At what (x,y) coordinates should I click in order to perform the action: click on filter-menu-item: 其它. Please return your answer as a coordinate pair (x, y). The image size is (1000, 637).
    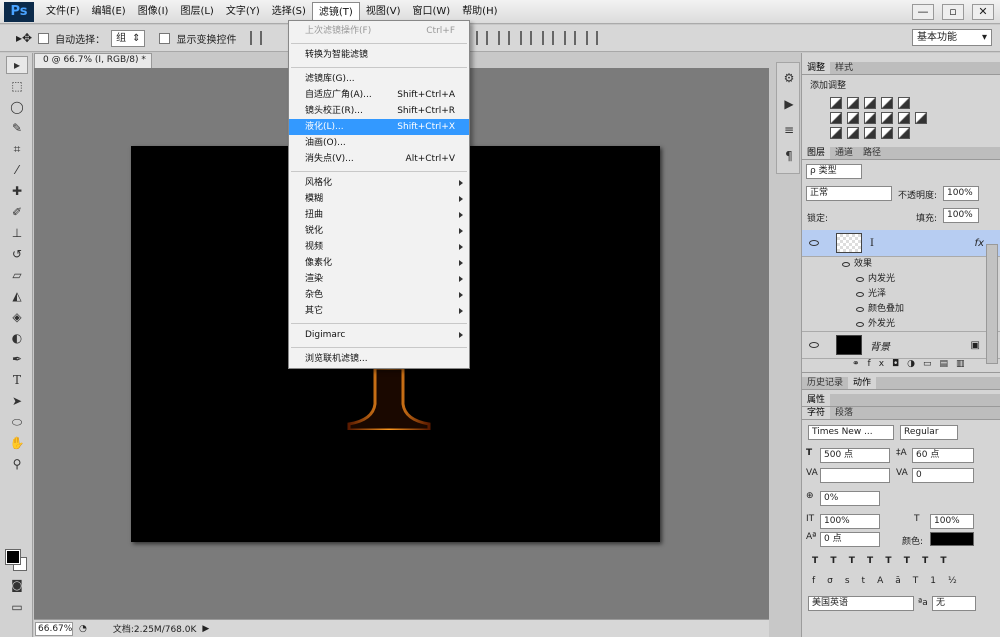
    Looking at the image, I should click on (379, 311).